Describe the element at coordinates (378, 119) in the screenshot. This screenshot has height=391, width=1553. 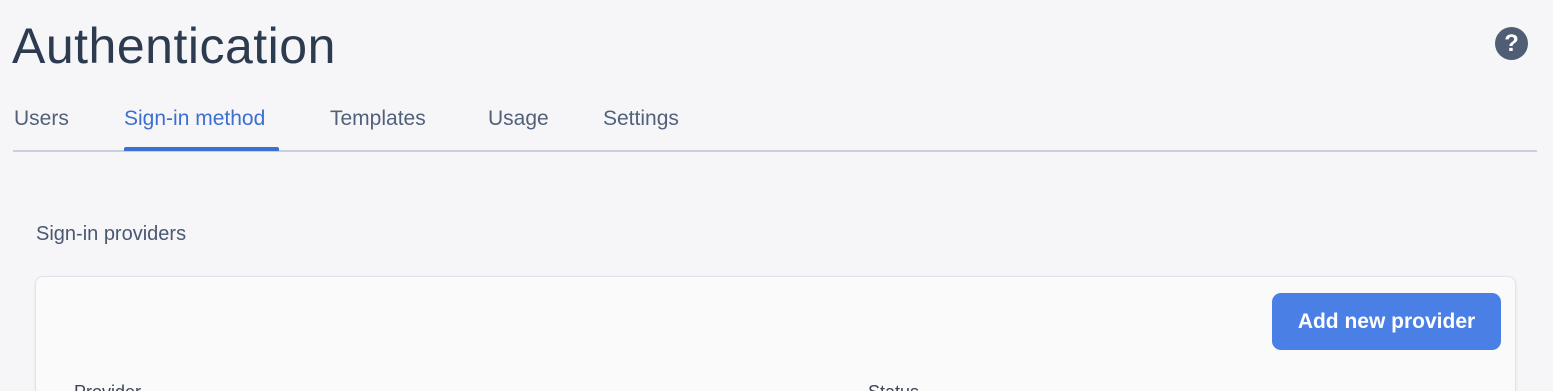
I see `tab-templates: Templates` at that location.